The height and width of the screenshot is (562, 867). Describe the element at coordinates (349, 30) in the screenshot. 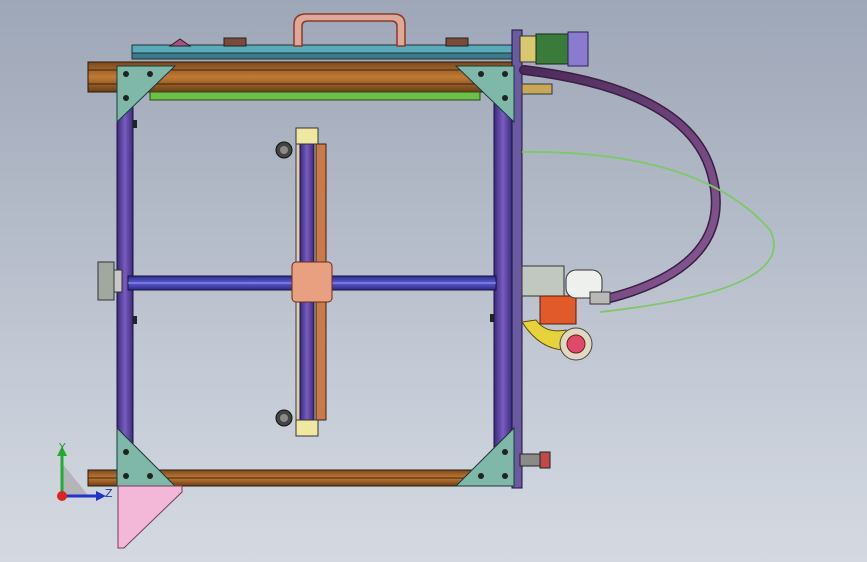

I see `carry-handle` at that location.